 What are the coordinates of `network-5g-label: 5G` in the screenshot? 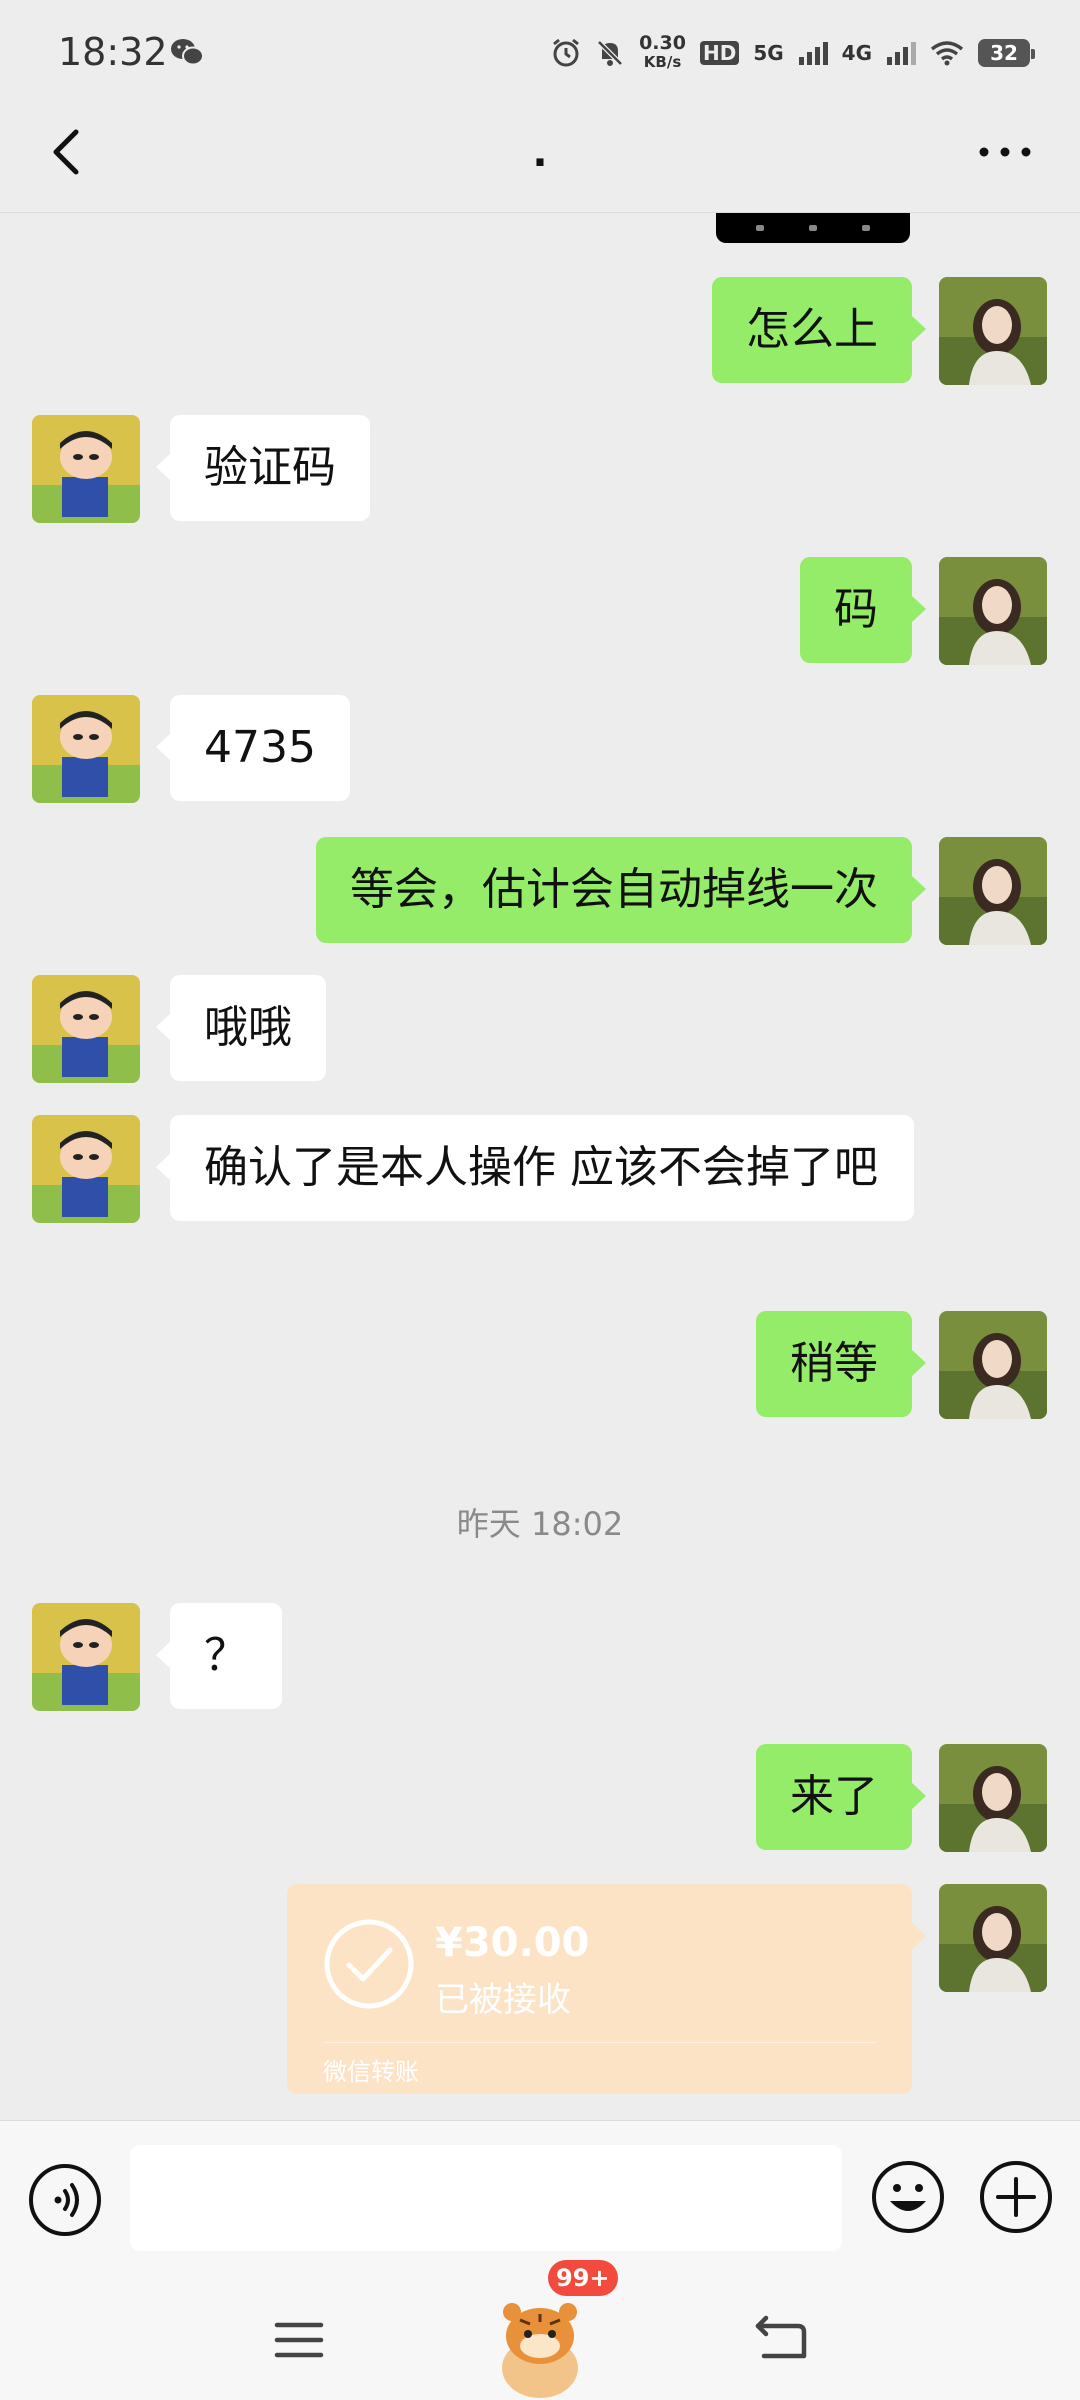 It's located at (768, 53).